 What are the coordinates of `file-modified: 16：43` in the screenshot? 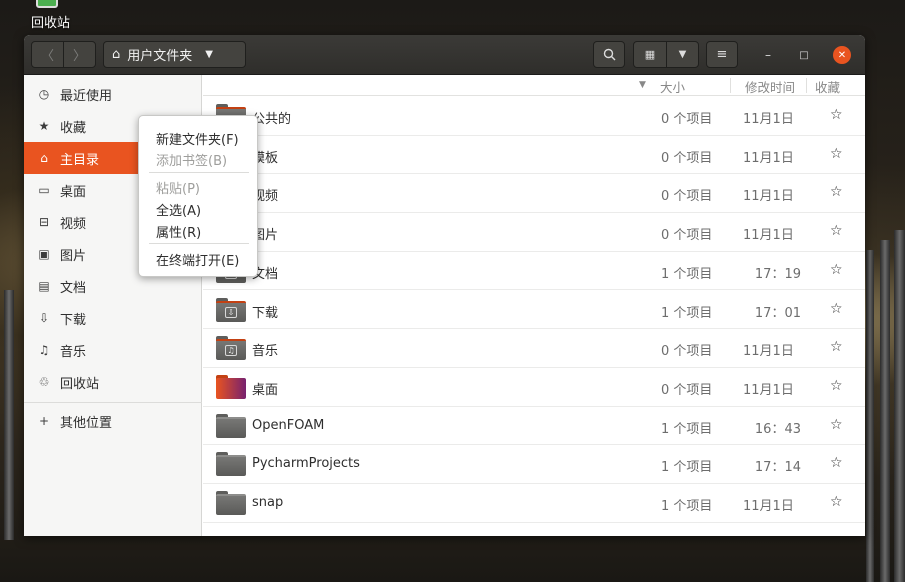 It's located at (777, 429).